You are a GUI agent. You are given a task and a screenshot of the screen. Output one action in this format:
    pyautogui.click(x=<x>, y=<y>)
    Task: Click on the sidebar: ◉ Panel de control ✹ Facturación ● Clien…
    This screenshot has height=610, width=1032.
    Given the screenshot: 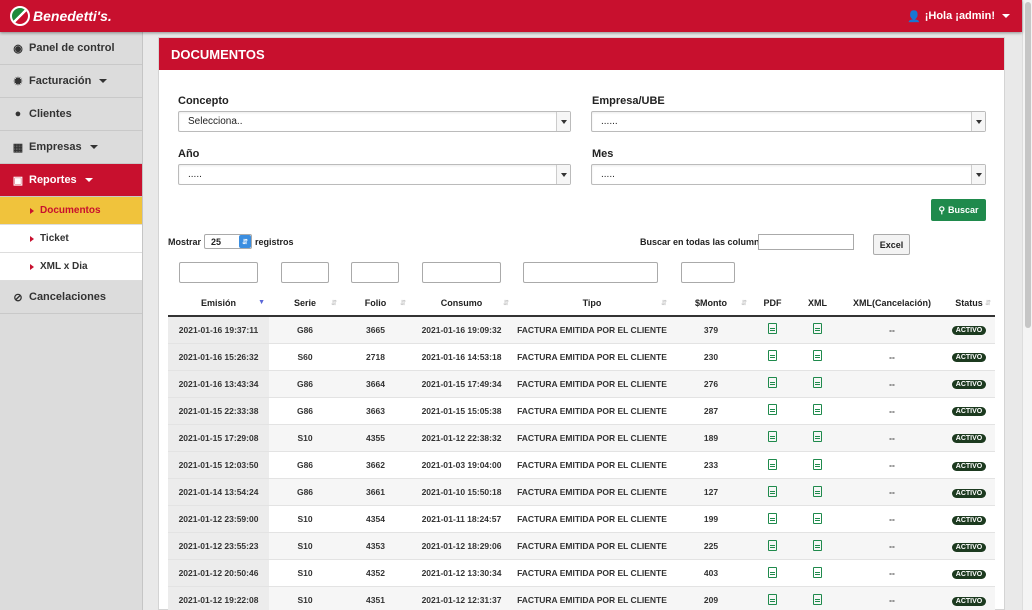 What is the action you would take?
    pyautogui.click(x=71, y=321)
    